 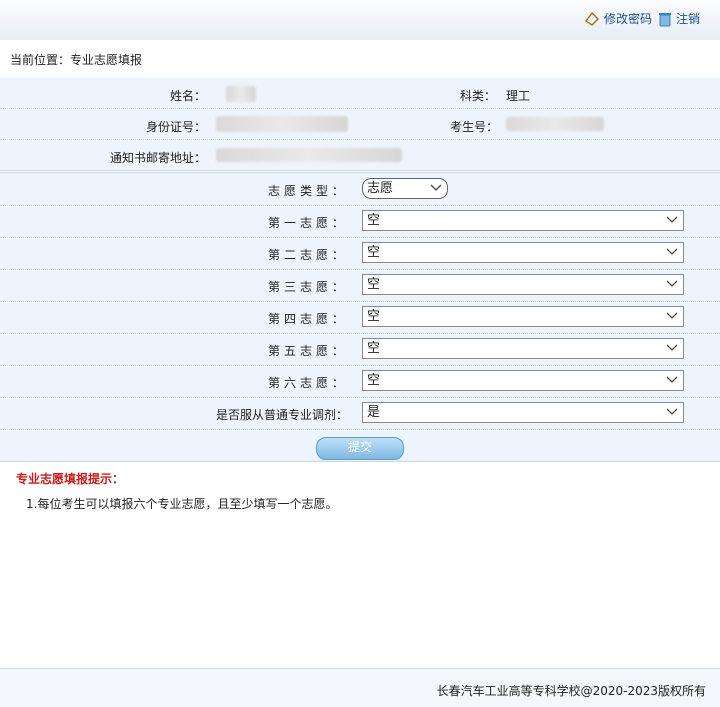 What do you see at coordinates (360, 253) in the screenshot?
I see `form-row-choice-2: 第二志愿： 空` at bounding box center [360, 253].